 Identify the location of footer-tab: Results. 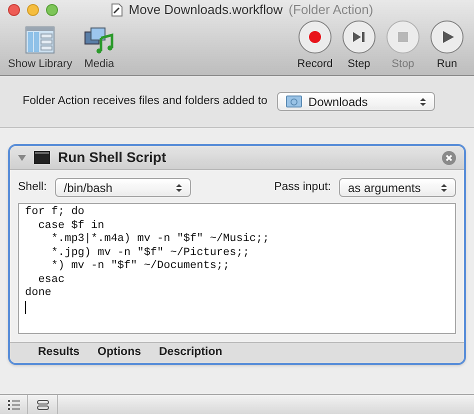
(59, 353).